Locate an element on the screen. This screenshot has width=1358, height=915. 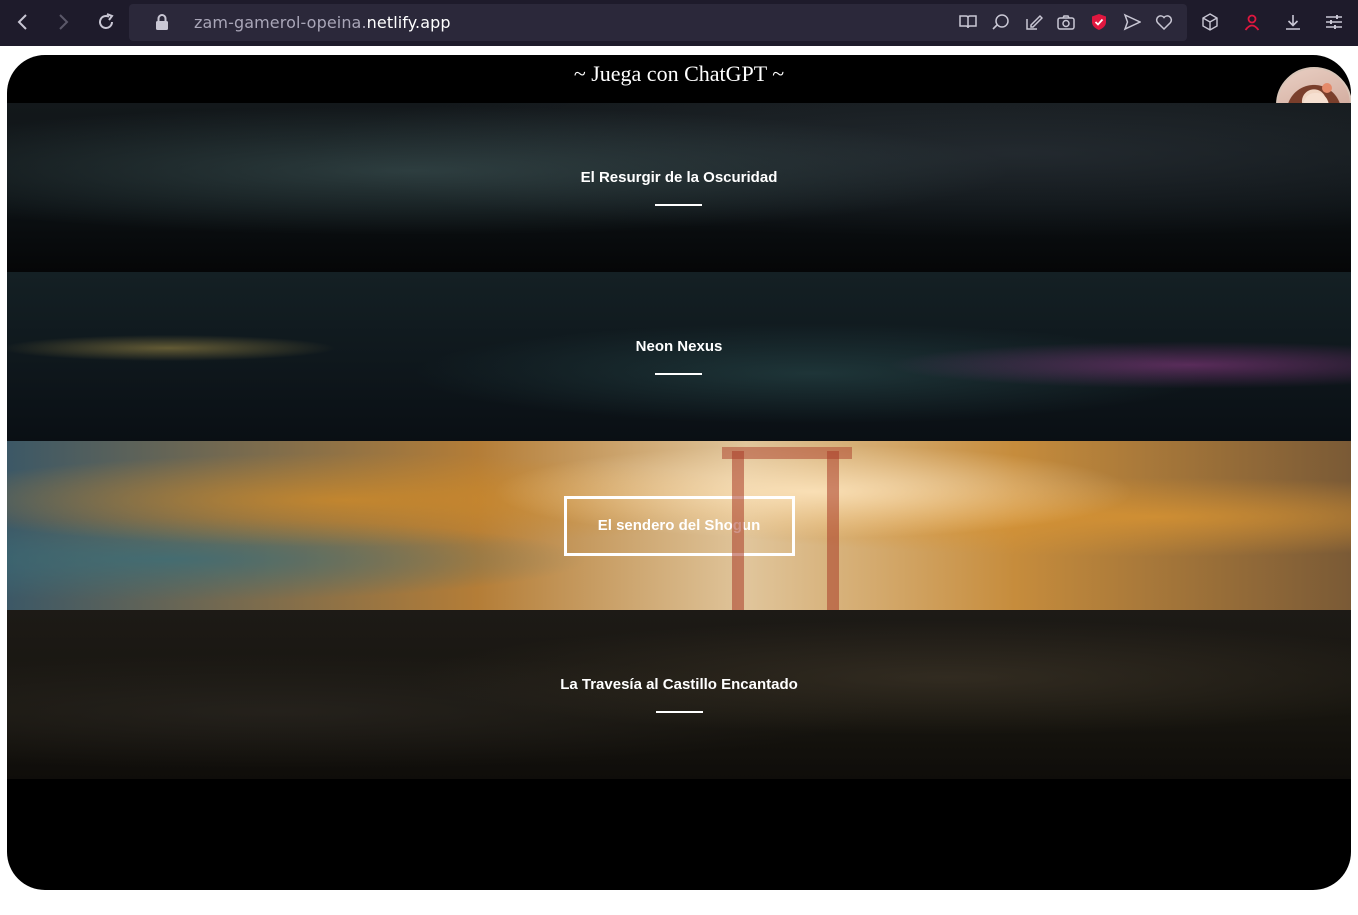
back-button is located at coordinates (23, 22).